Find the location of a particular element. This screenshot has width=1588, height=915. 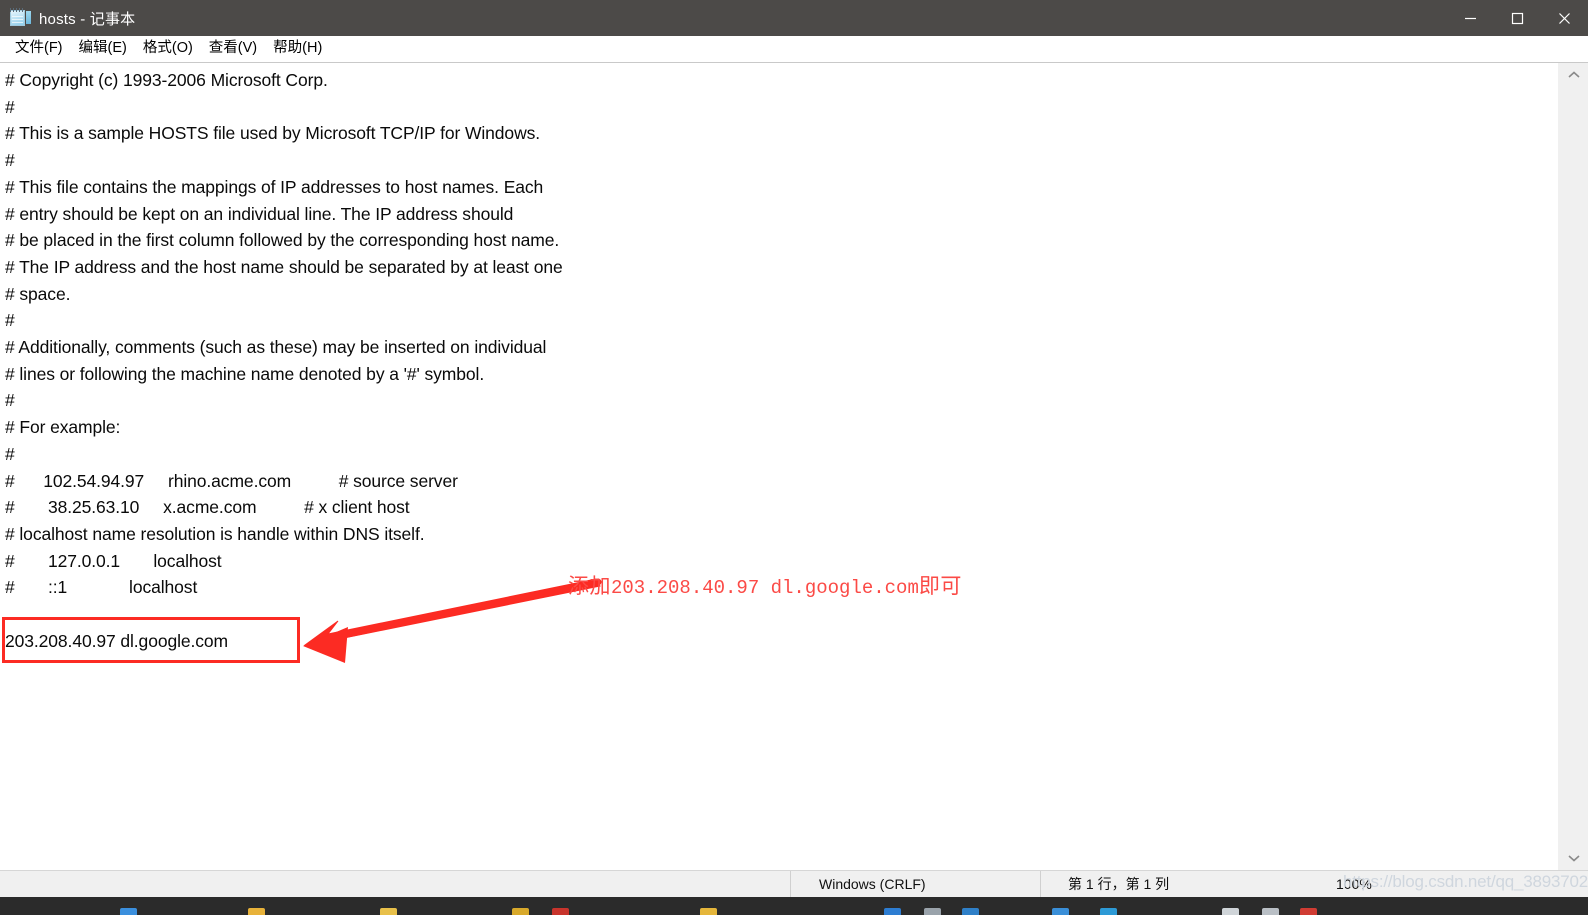

text-line: # 127.0.0.1 localhost is located at coordinates (113, 560).